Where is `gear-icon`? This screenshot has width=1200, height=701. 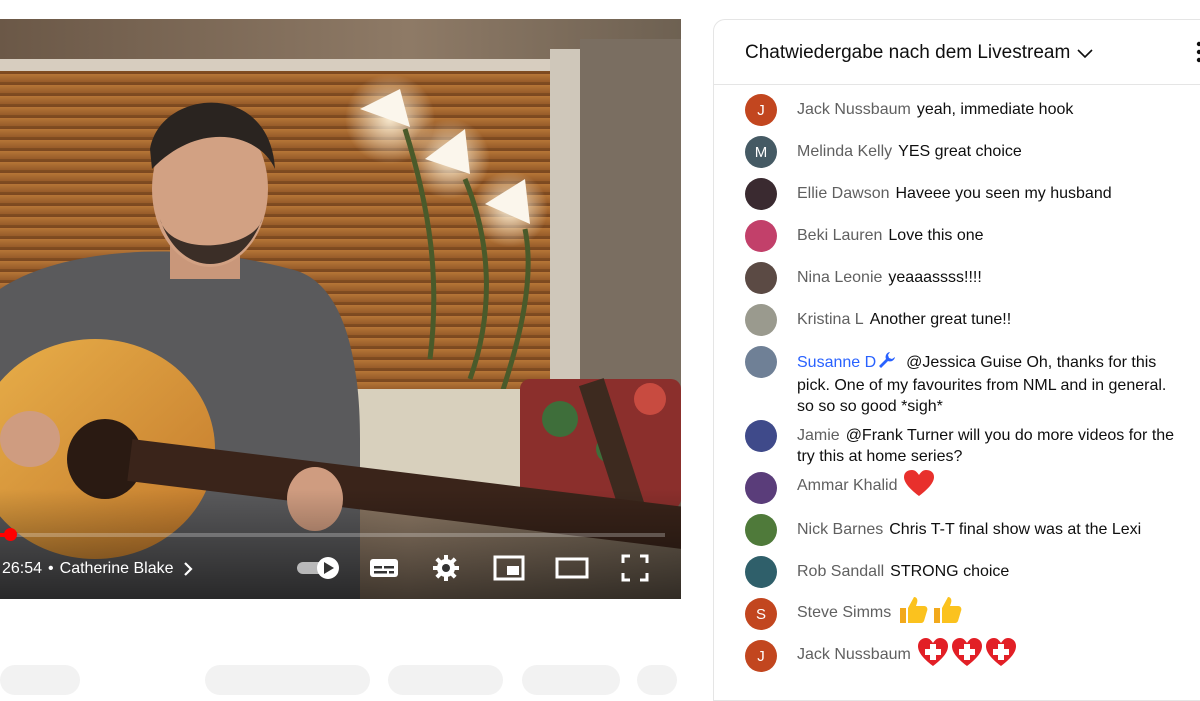
gear-icon is located at coordinates (446, 568).